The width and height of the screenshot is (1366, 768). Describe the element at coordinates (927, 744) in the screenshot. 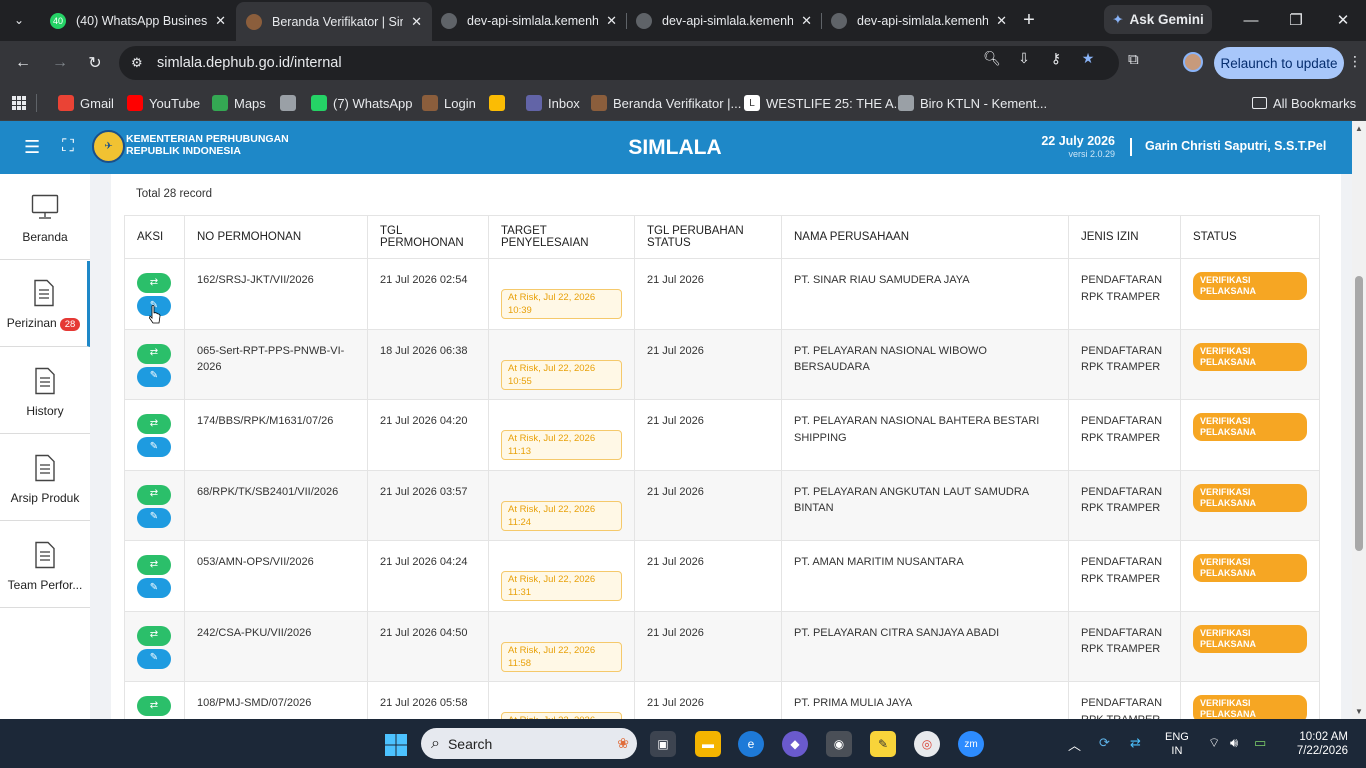

I see `chrome-icon: ◎` at that location.